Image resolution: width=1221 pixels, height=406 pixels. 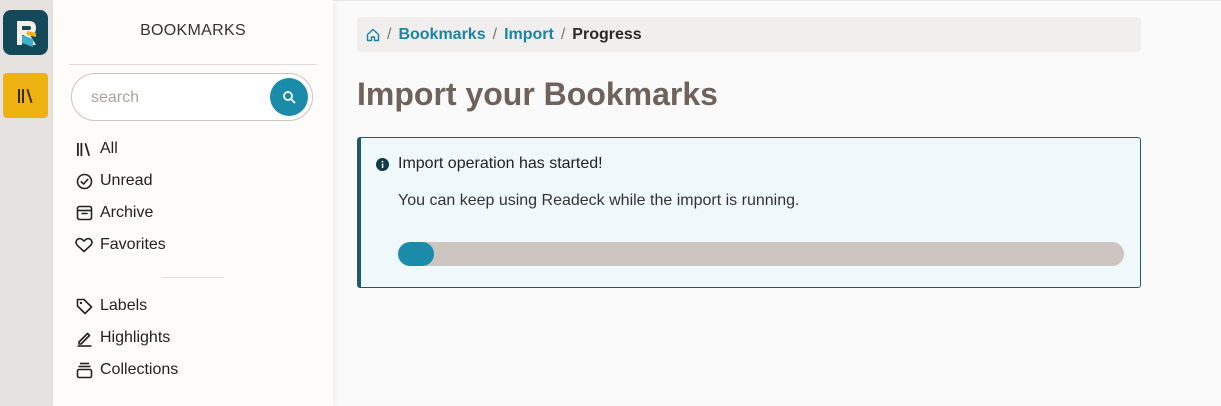 I want to click on breadcrumb: / Bookmarks / Import / Progress, so click(x=749, y=34).